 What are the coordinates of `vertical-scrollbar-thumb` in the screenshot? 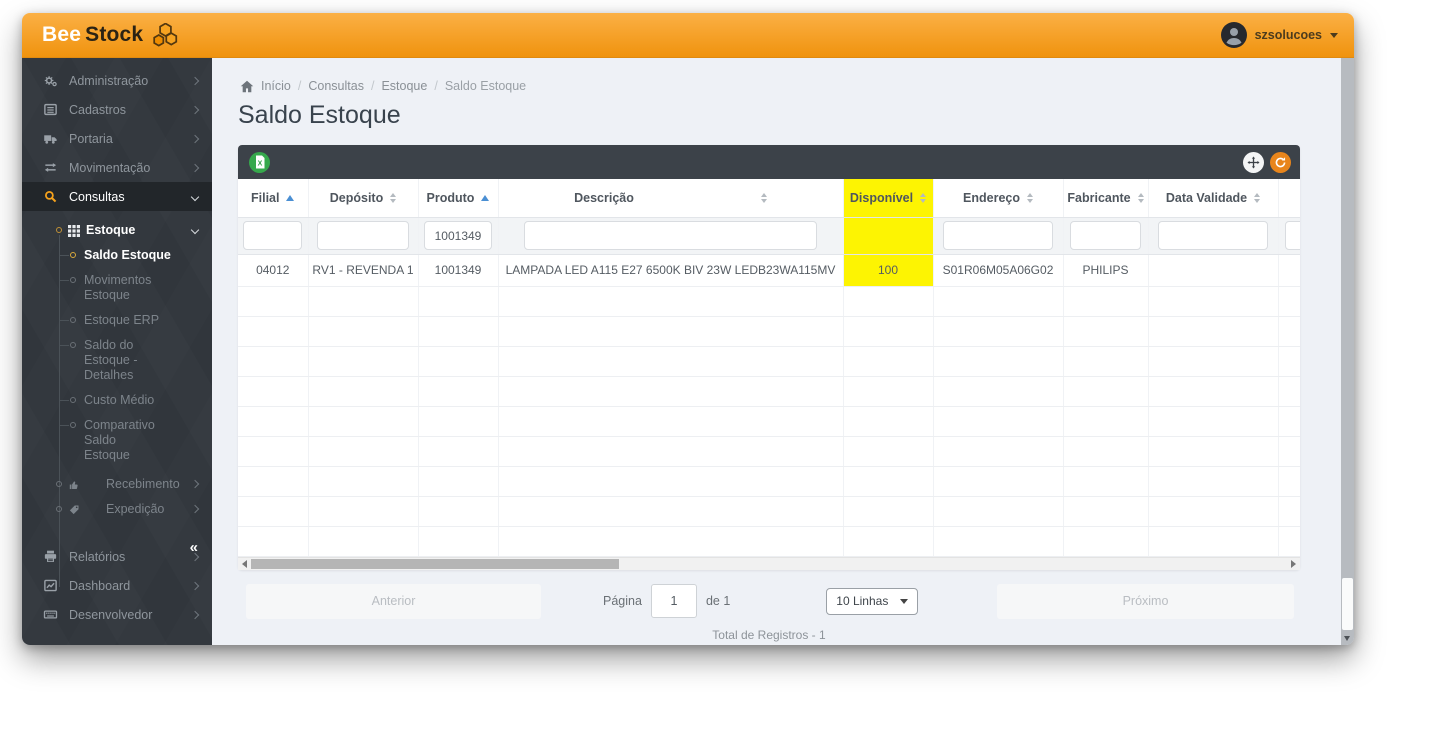 It's located at (1347, 604).